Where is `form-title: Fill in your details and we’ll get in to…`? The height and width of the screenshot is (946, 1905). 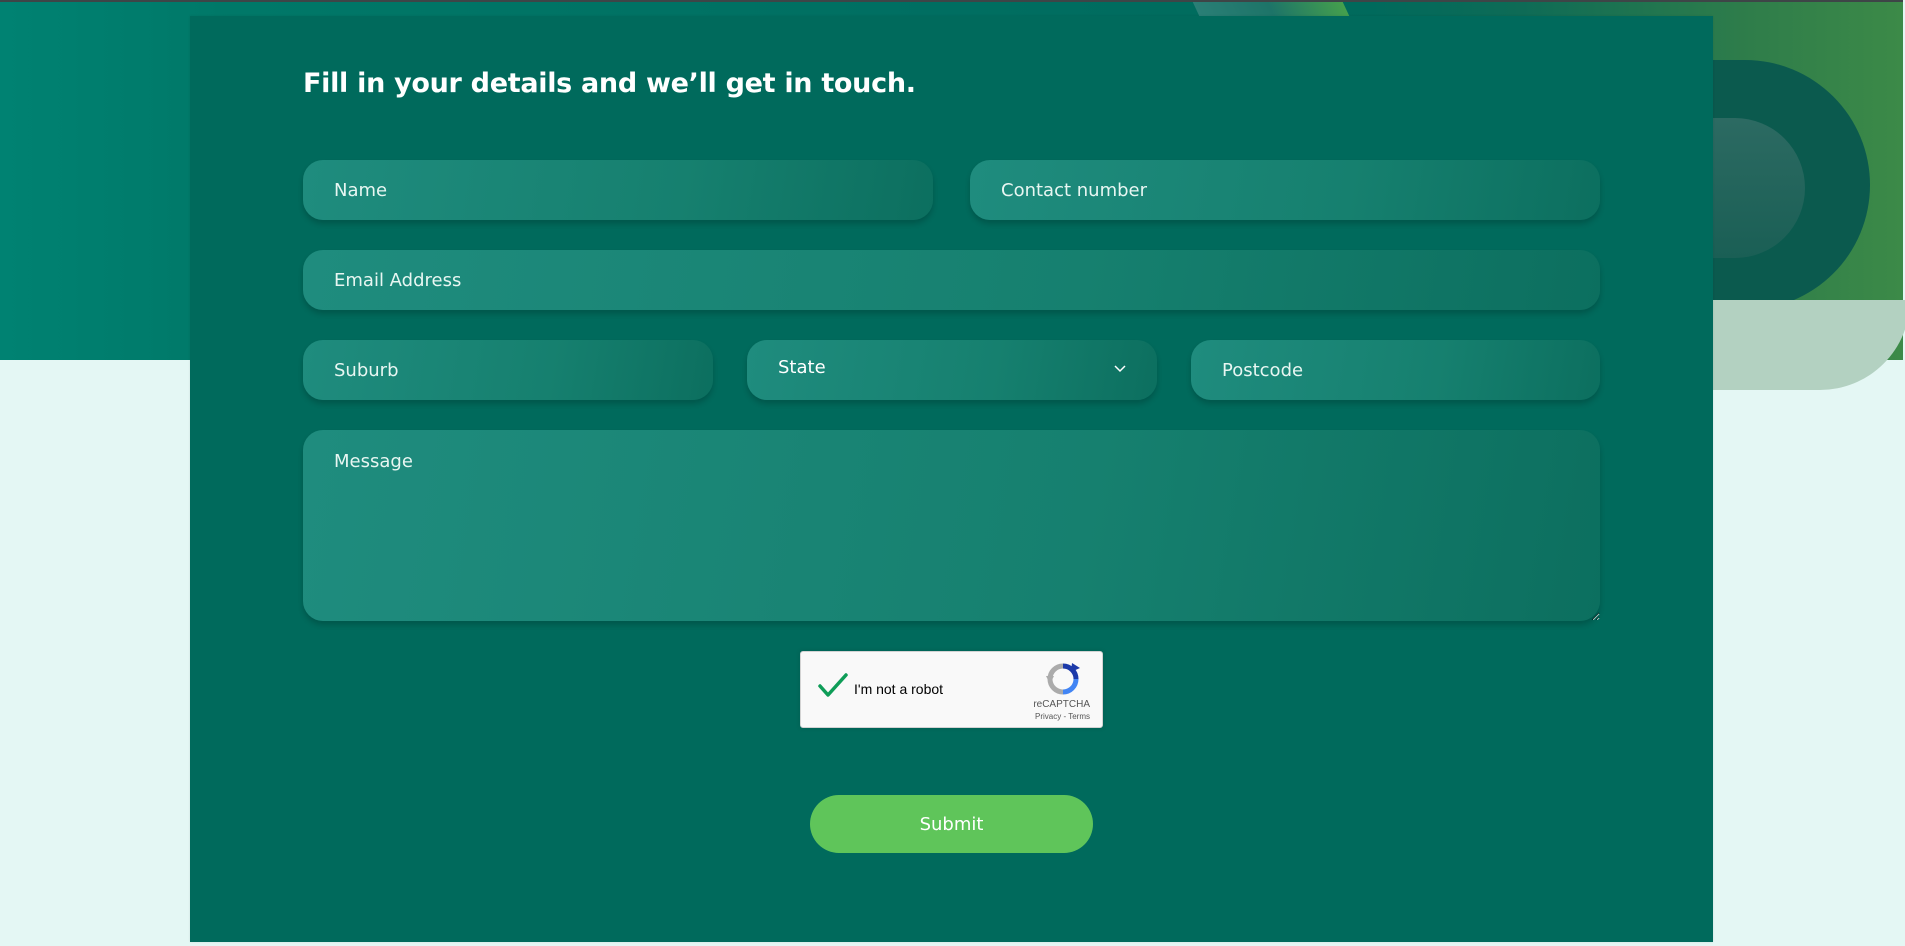 form-title: Fill in your details and we’ll get in to… is located at coordinates (609, 83).